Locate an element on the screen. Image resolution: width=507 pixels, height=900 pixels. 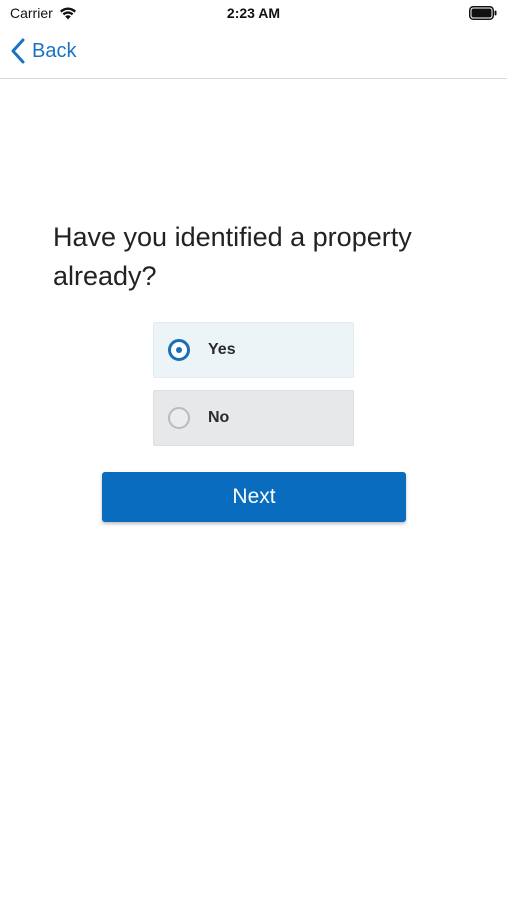
status-bar: Carrier 2:23 AM is located at coordinates (253, 14).